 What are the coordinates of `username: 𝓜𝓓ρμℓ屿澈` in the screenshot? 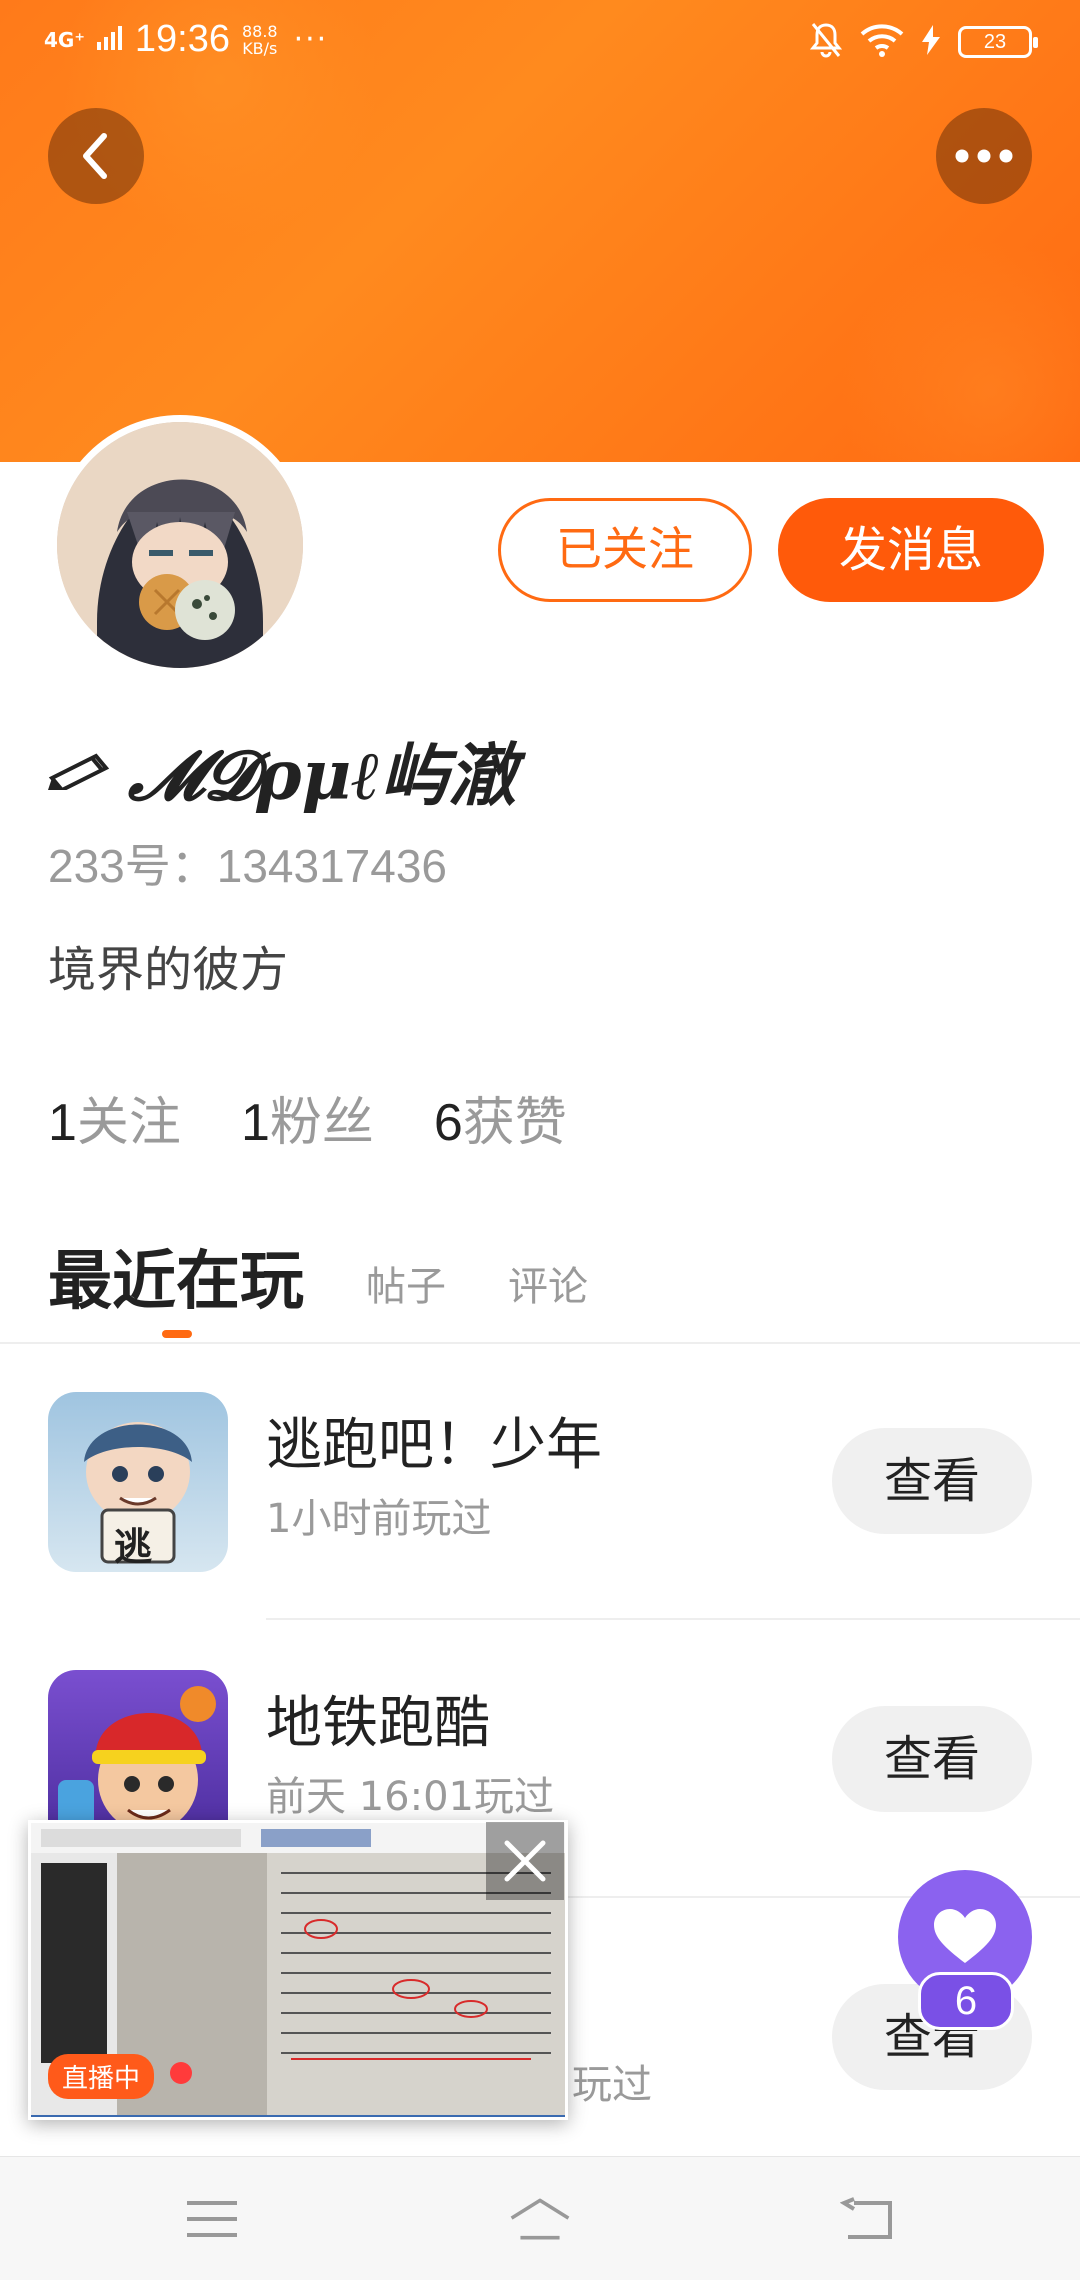 It's located at (282, 769).